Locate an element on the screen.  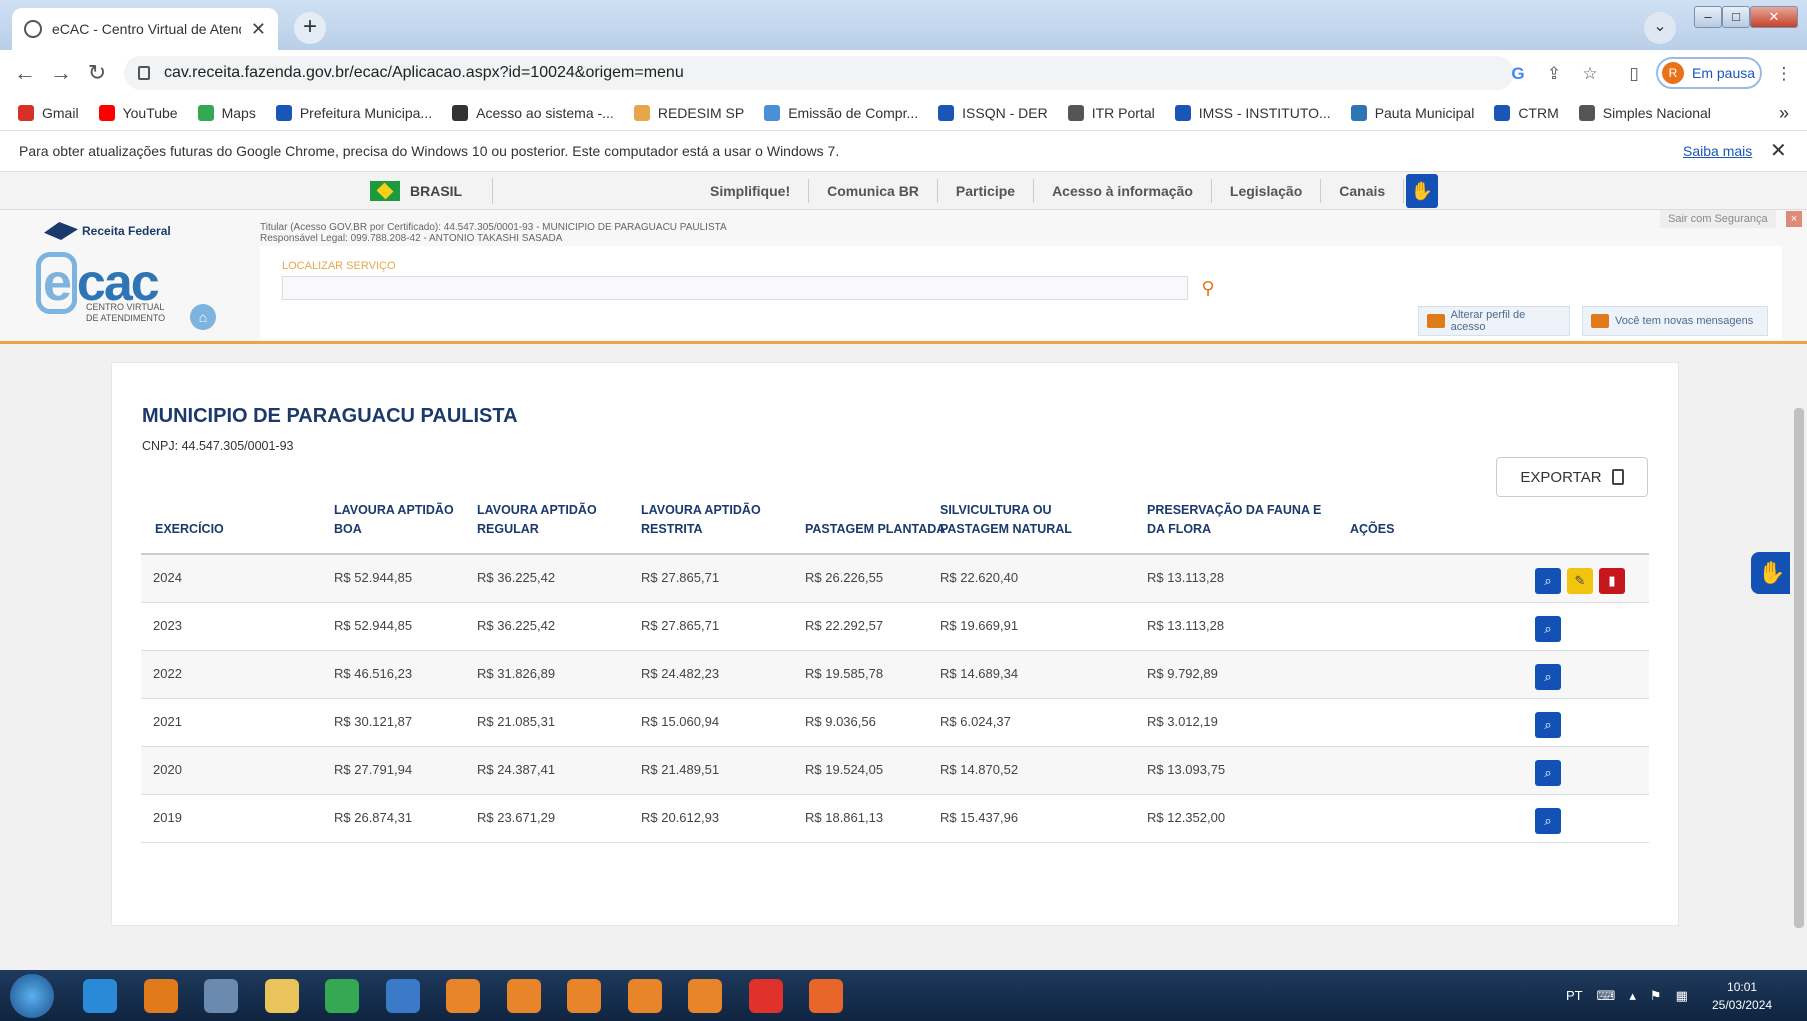
bookmark-item: Gmail is located at coordinates (48, 113).